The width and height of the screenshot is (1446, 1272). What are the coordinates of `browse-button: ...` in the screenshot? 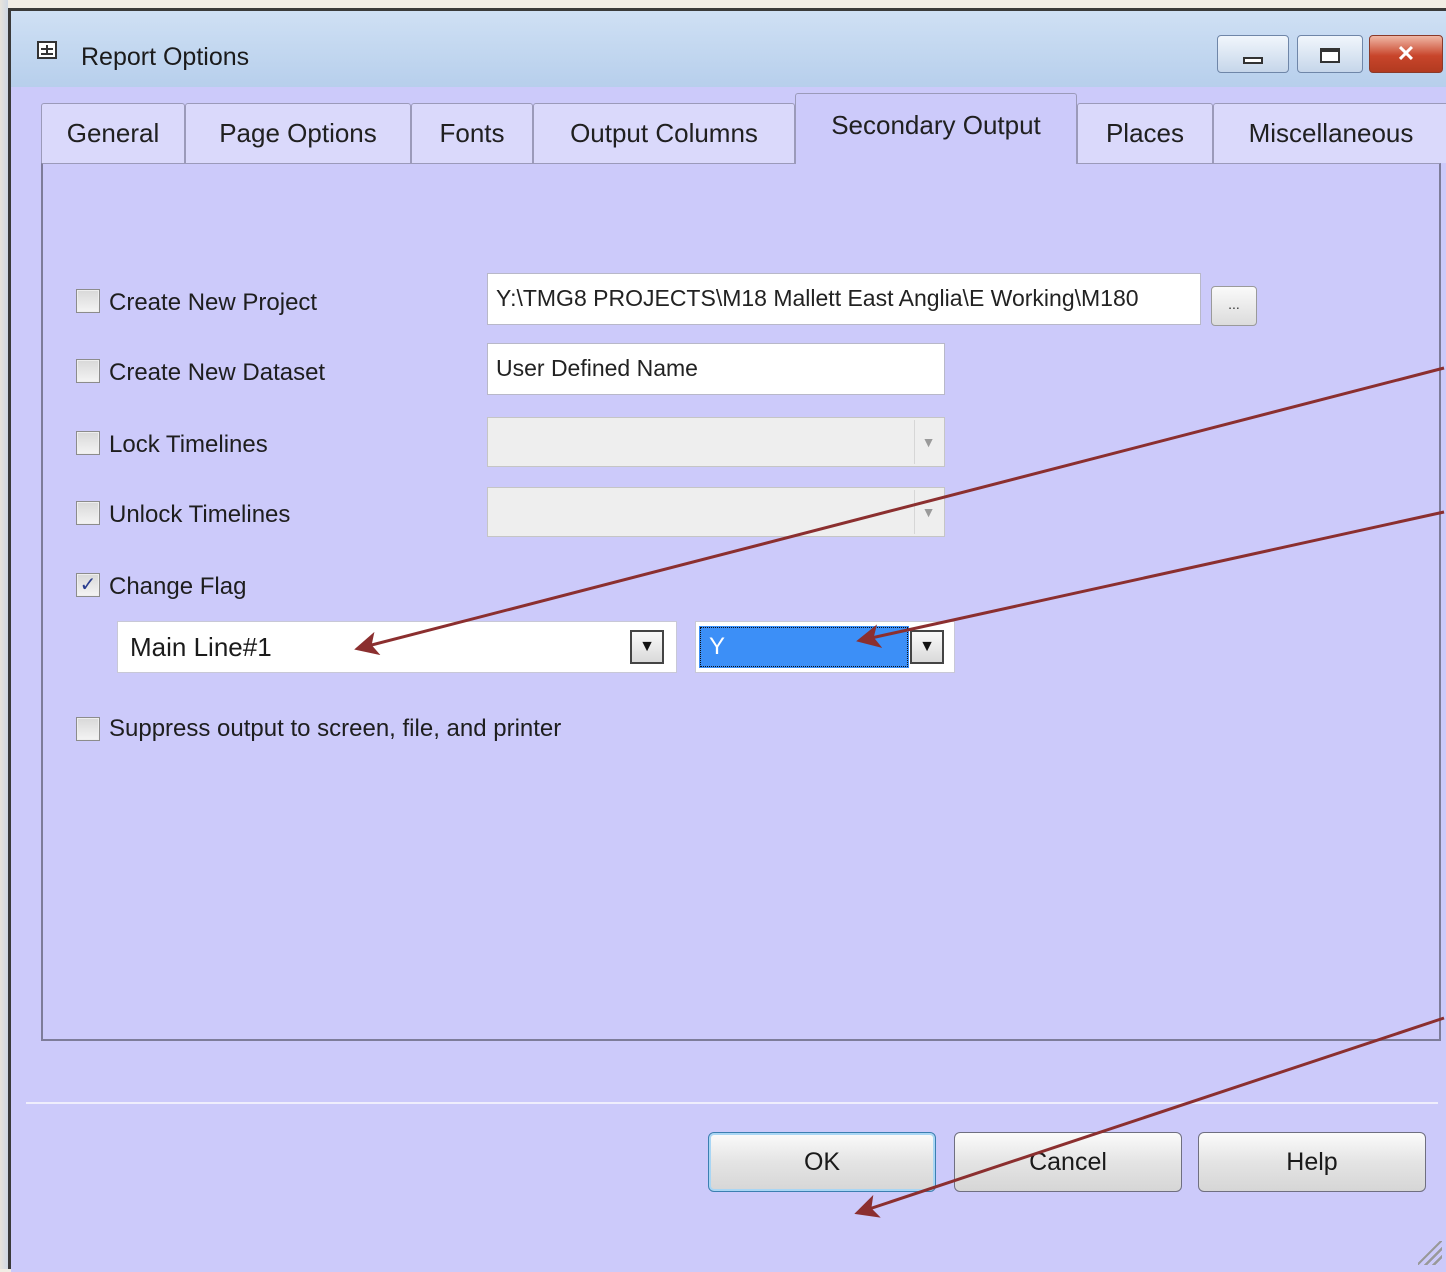 It's located at (1234, 306).